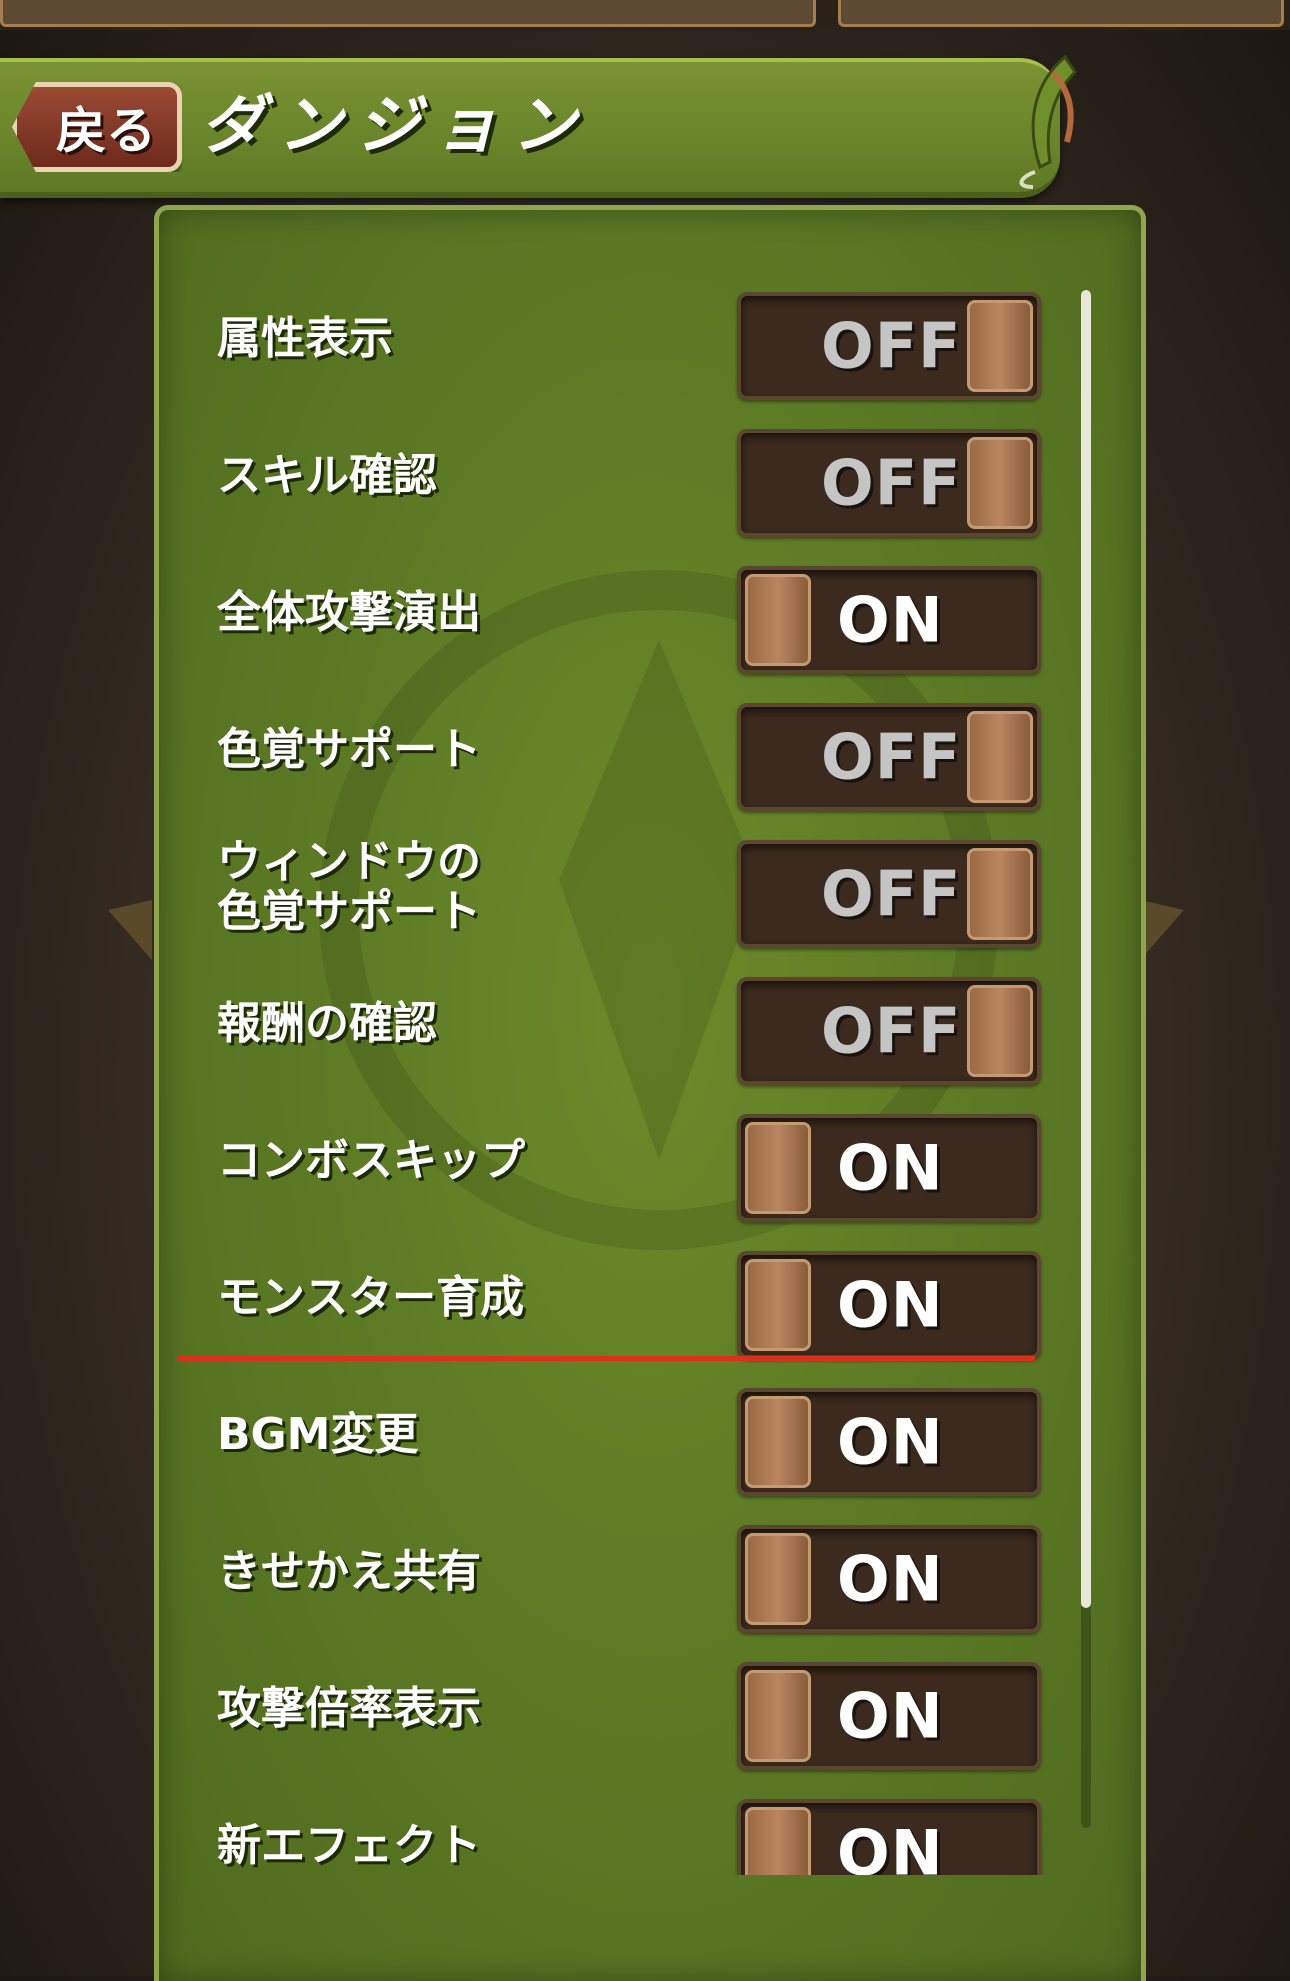 This screenshot has height=1981, width=1290. I want to click on toggle-reward-confirm: OFF, so click(889, 1031).